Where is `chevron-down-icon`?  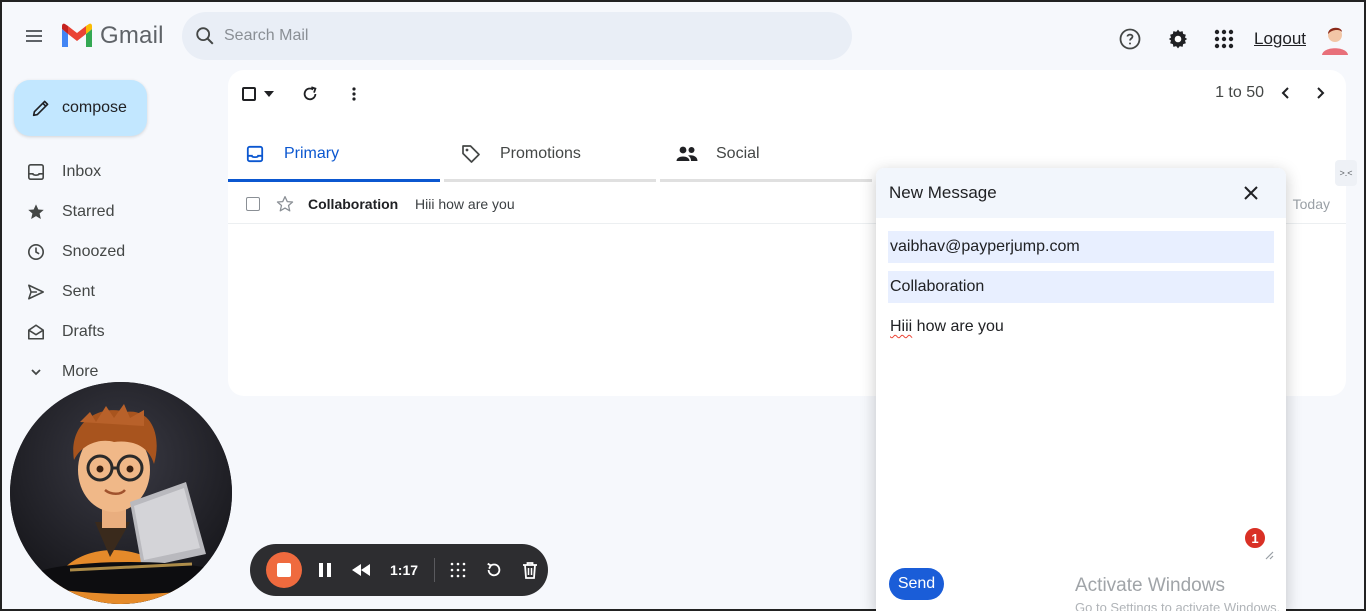
chevron-down-icon is located at coordinates (36, 372).